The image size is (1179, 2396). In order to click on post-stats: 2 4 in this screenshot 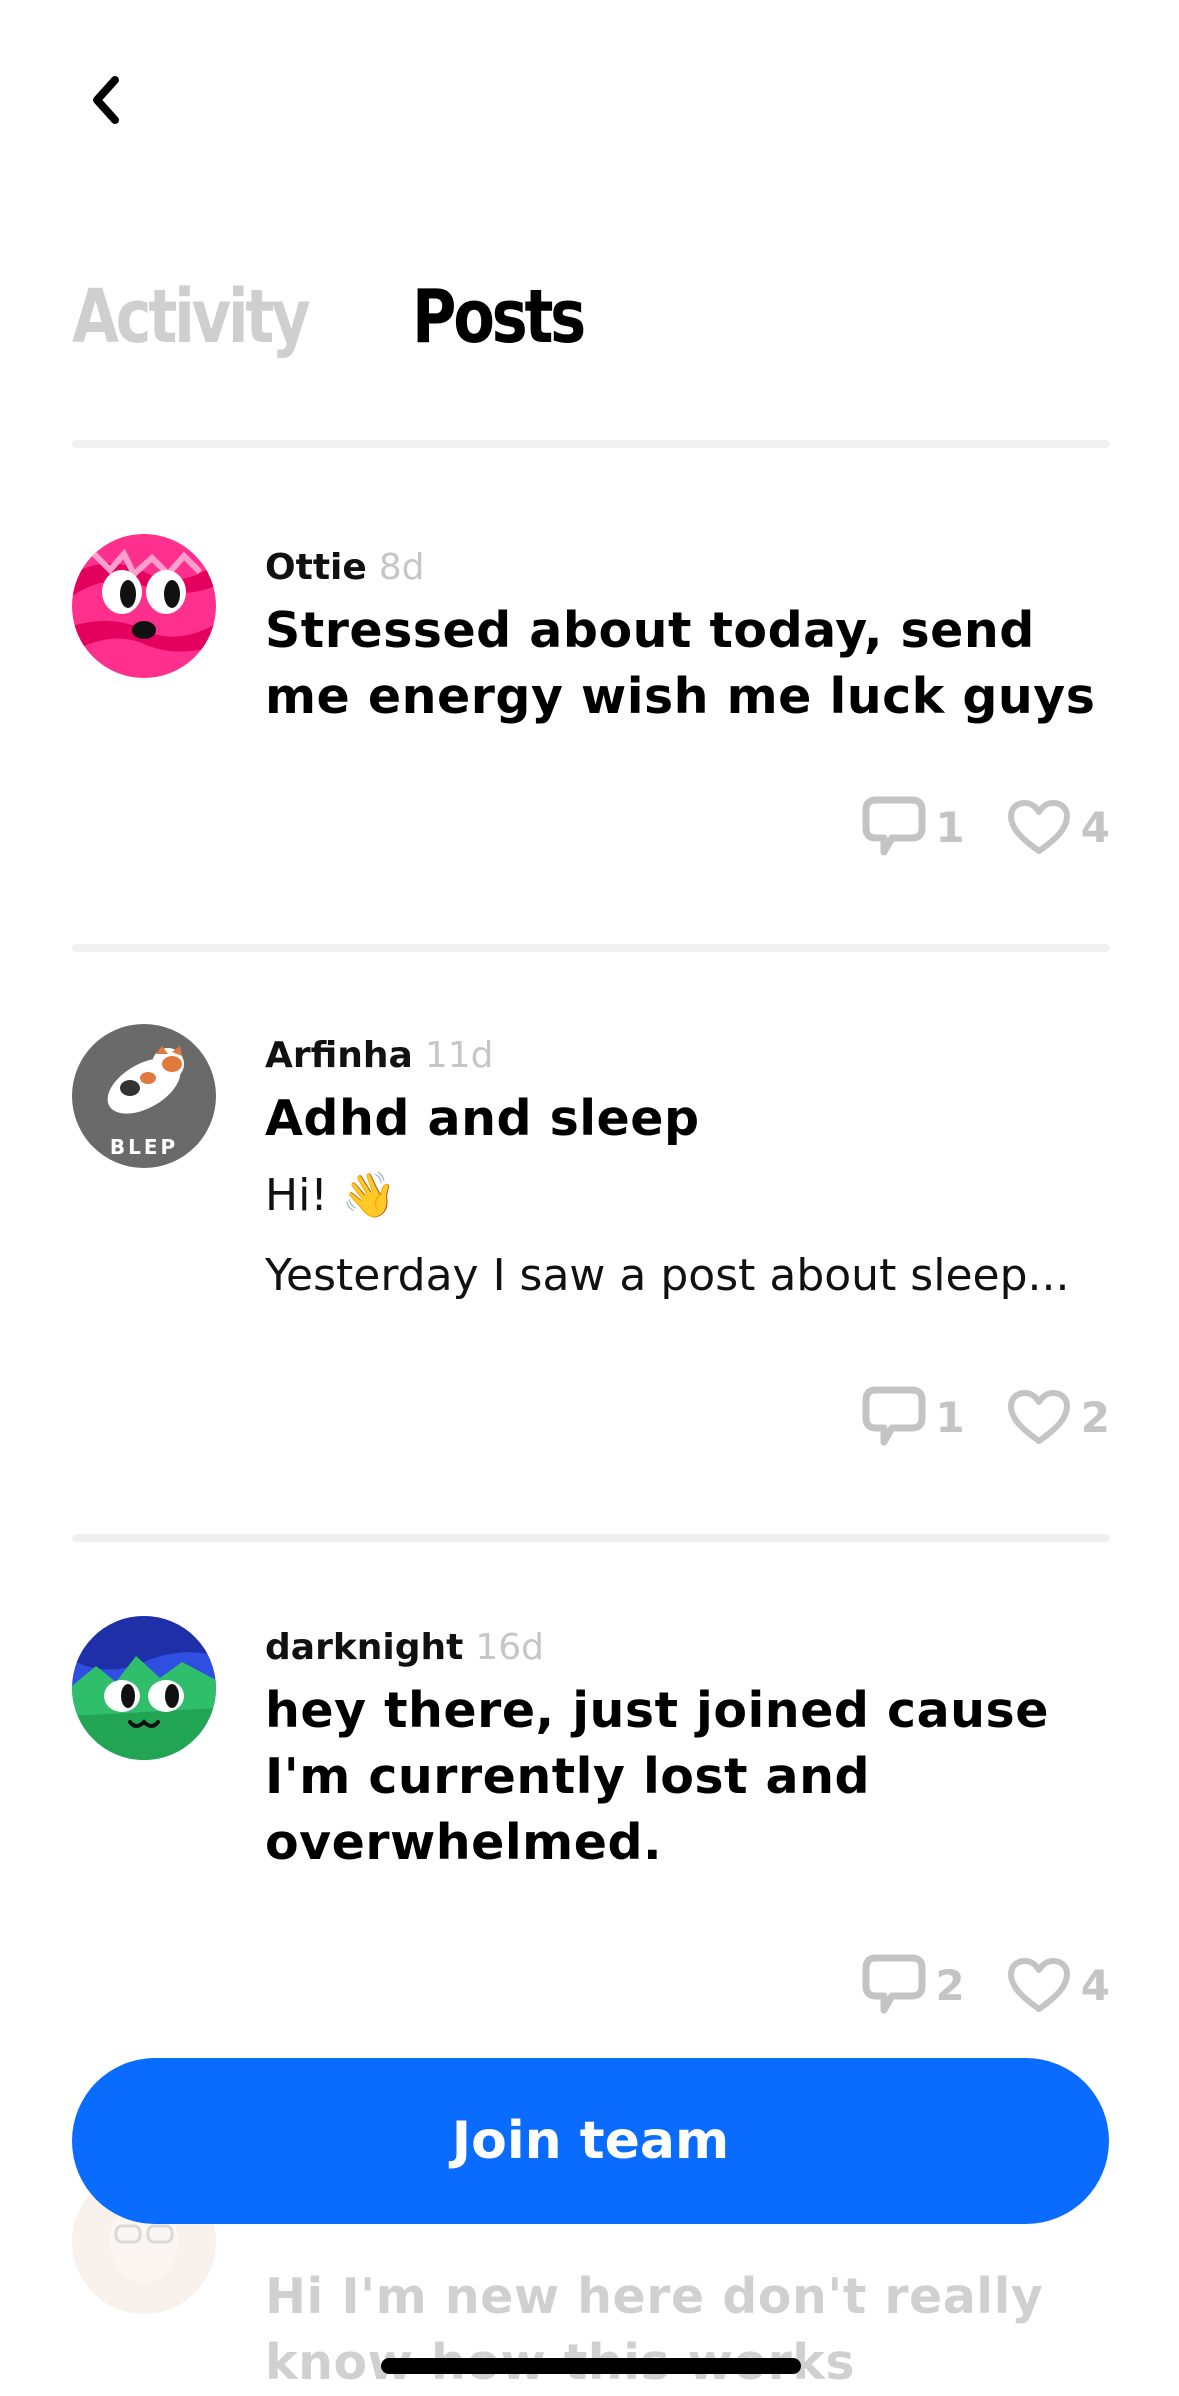, I will do `click(986, 1985)`.